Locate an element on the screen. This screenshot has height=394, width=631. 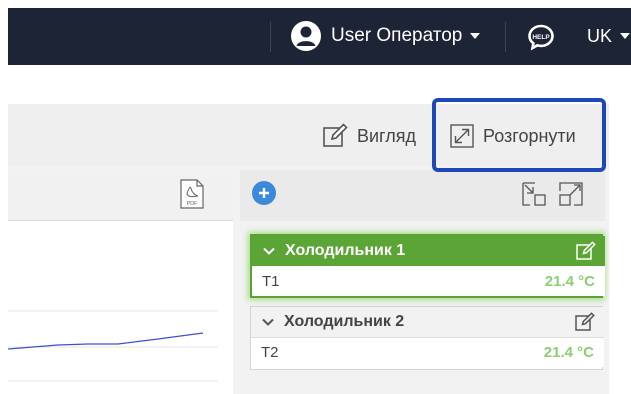
fridge-card-1: Холодильник 1 T1 21.4 °C is located at coordinates (427, 266).